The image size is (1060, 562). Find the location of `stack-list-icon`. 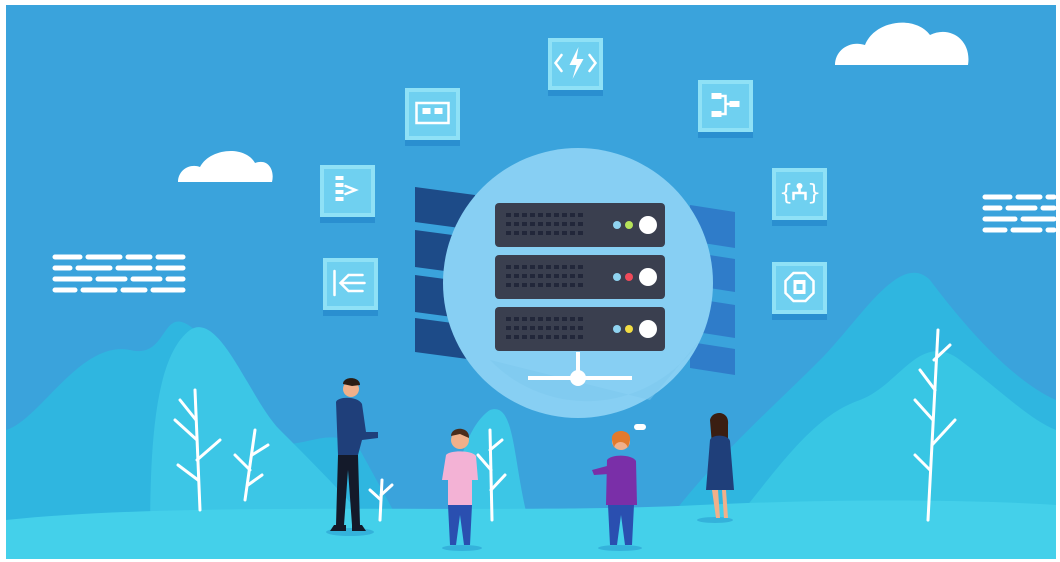

stack-list-icon is located at coordinates (347, 194).